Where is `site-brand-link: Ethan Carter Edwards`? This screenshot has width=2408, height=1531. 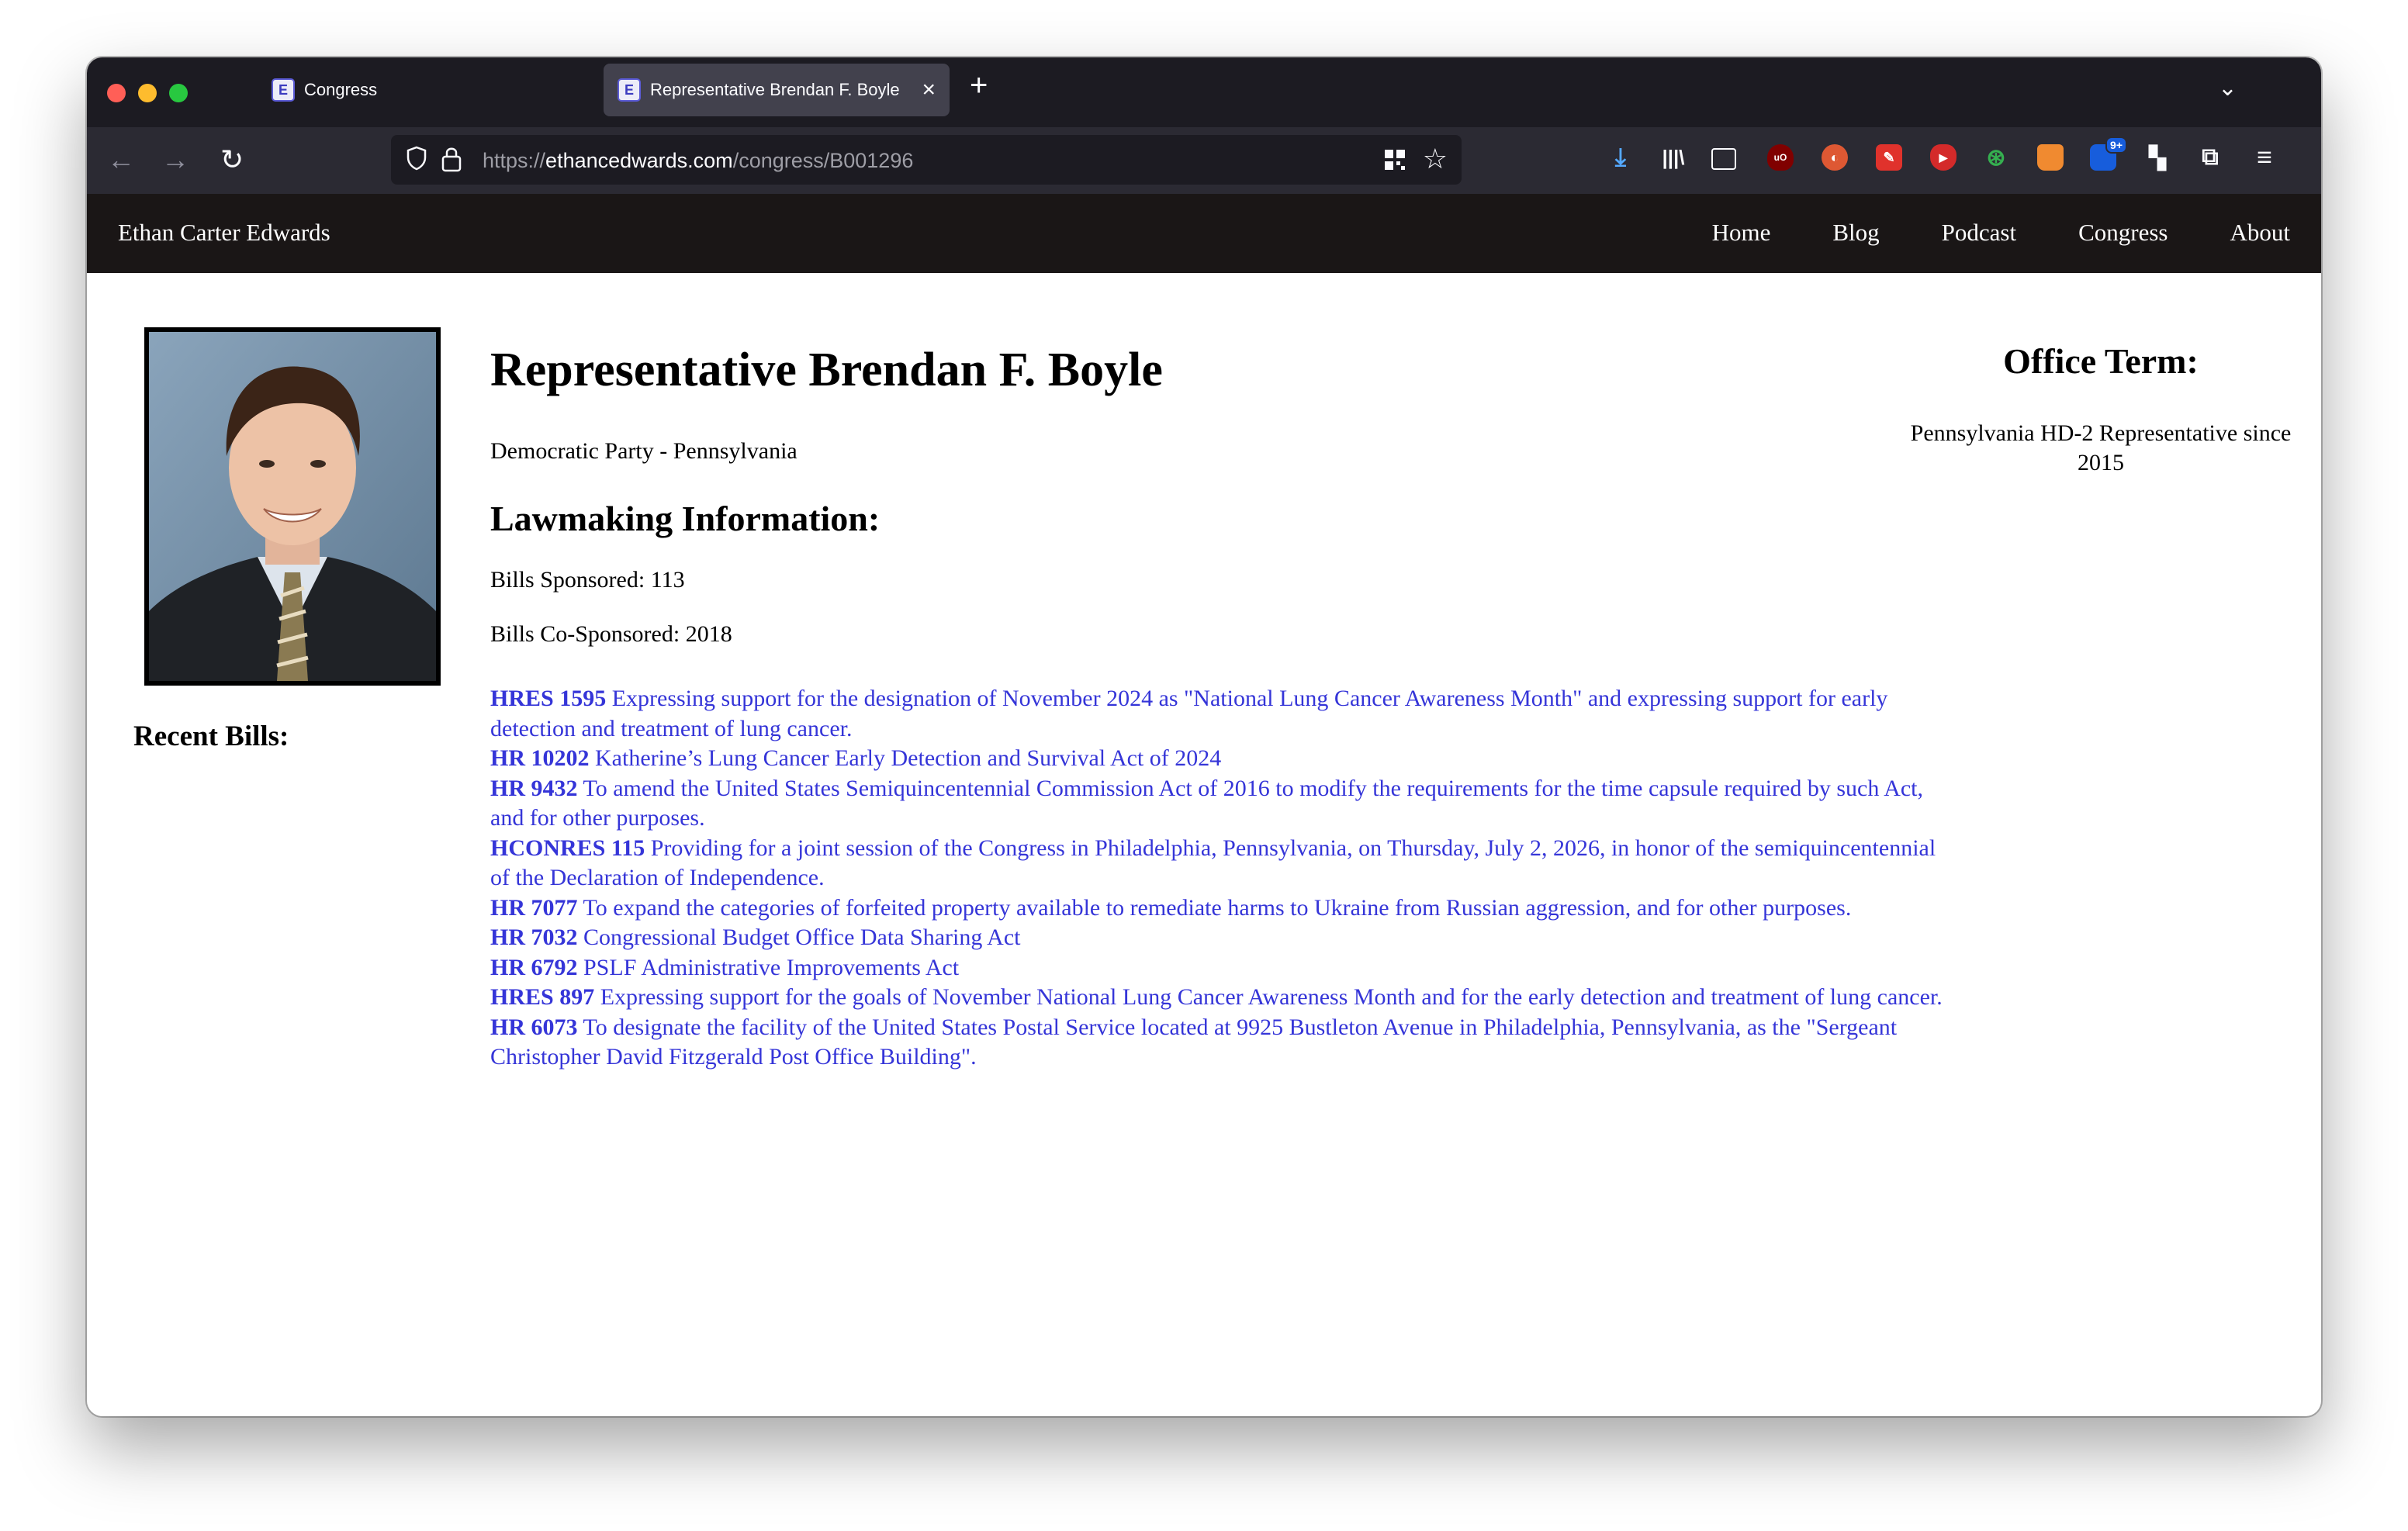
site-brand-link: Ethan Carter Edwards is located at coordinates (224, 233).